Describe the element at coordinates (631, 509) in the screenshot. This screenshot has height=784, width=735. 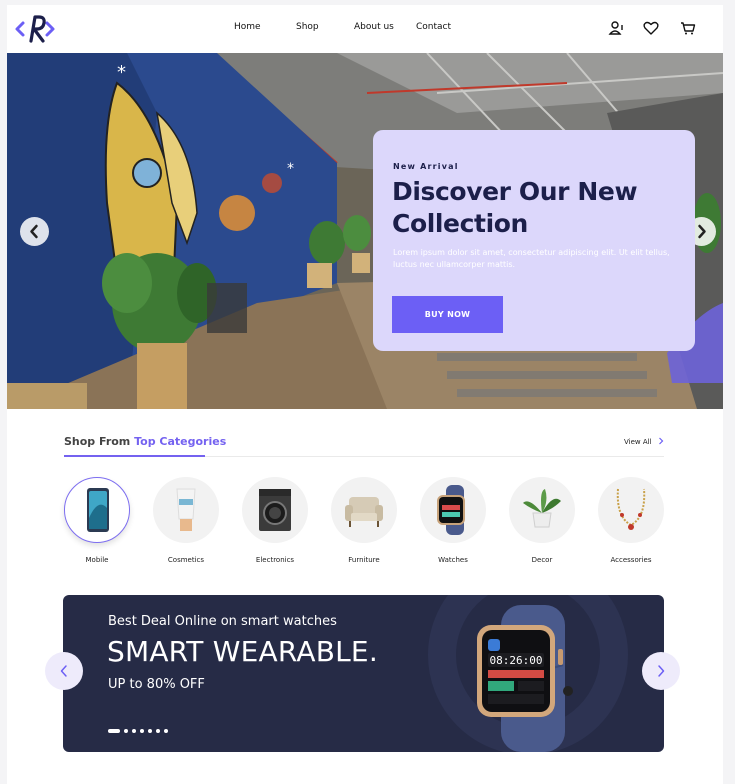
I see `necklace-icon` at that location.